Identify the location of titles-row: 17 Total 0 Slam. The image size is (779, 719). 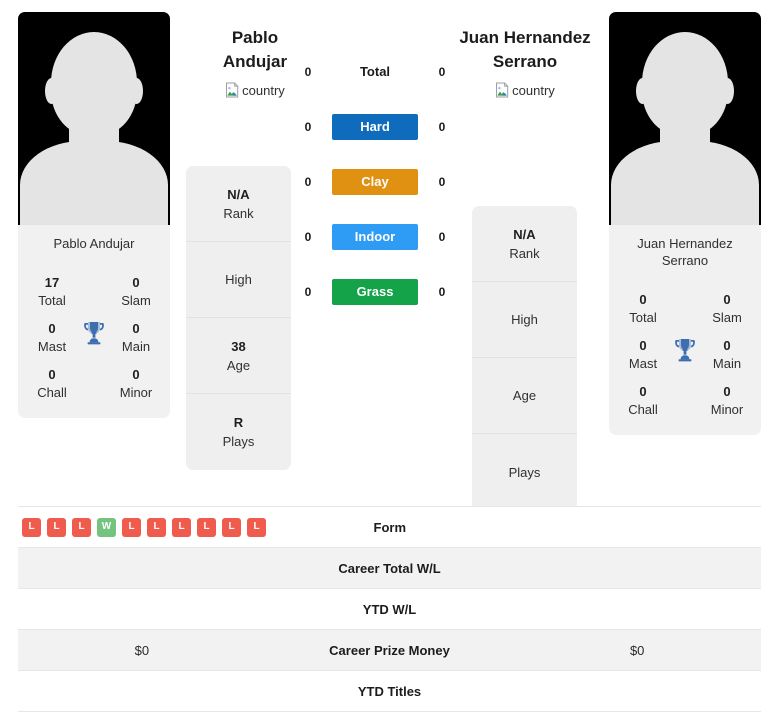
(94, 292).